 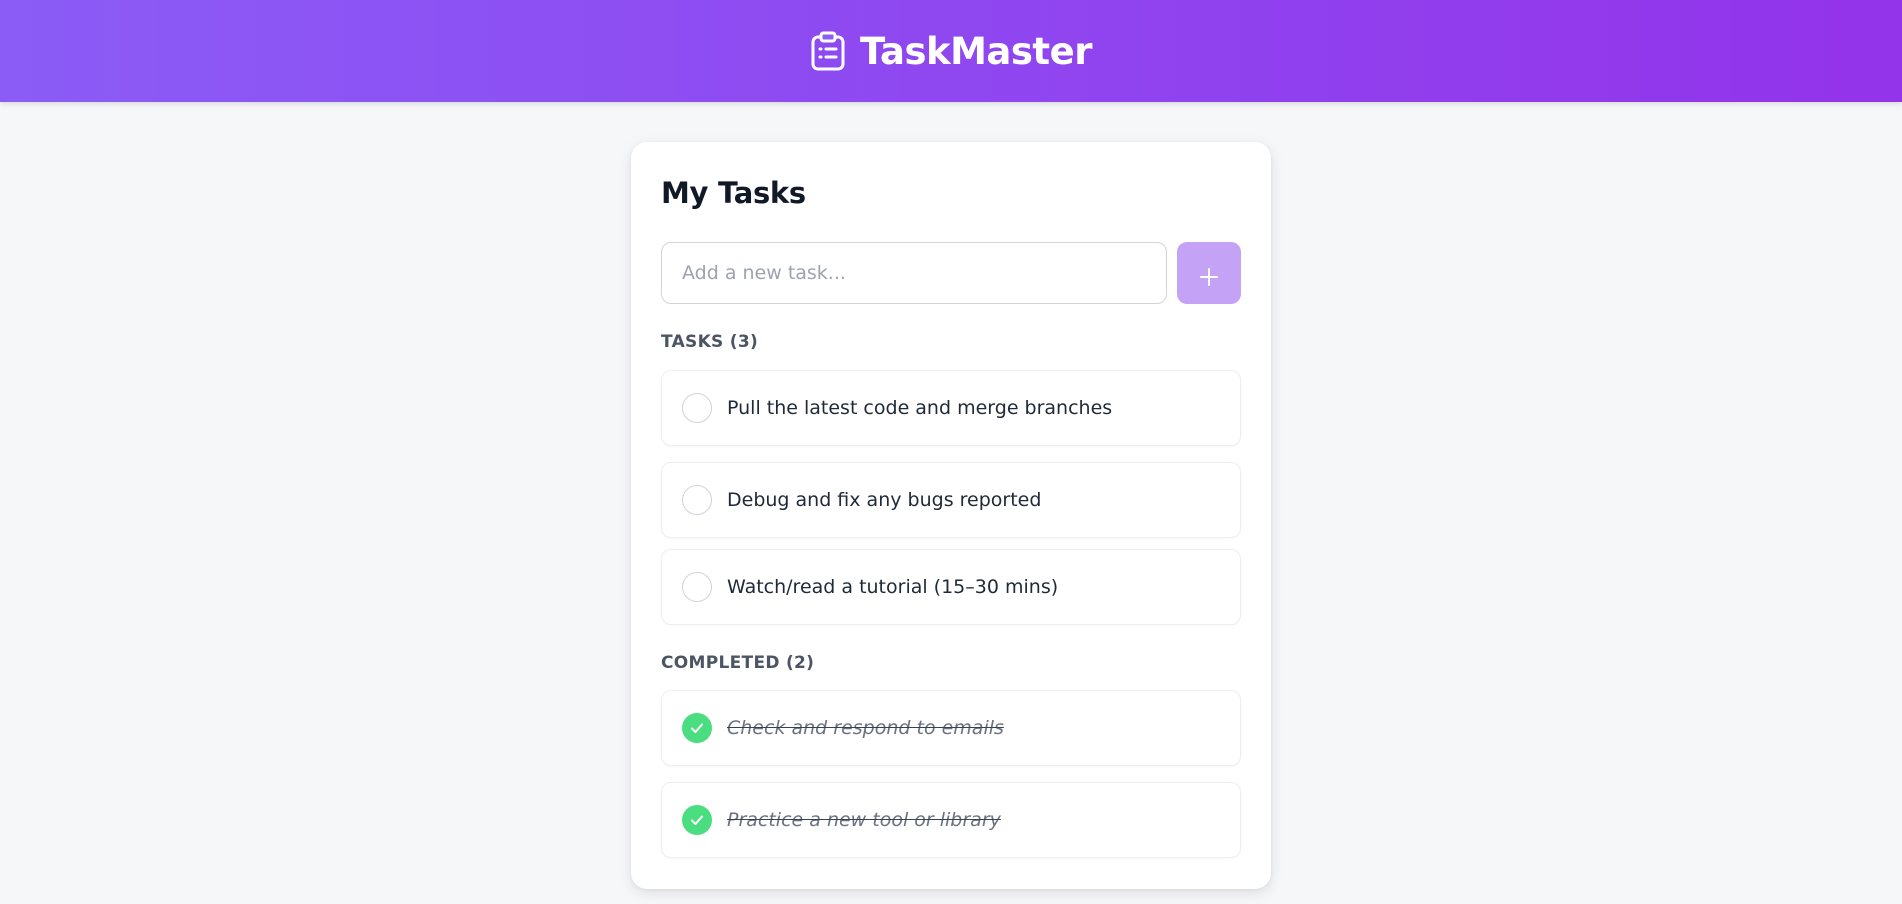 I want to click on task-label: Check and respond to emails, so click(x=865, y=728).